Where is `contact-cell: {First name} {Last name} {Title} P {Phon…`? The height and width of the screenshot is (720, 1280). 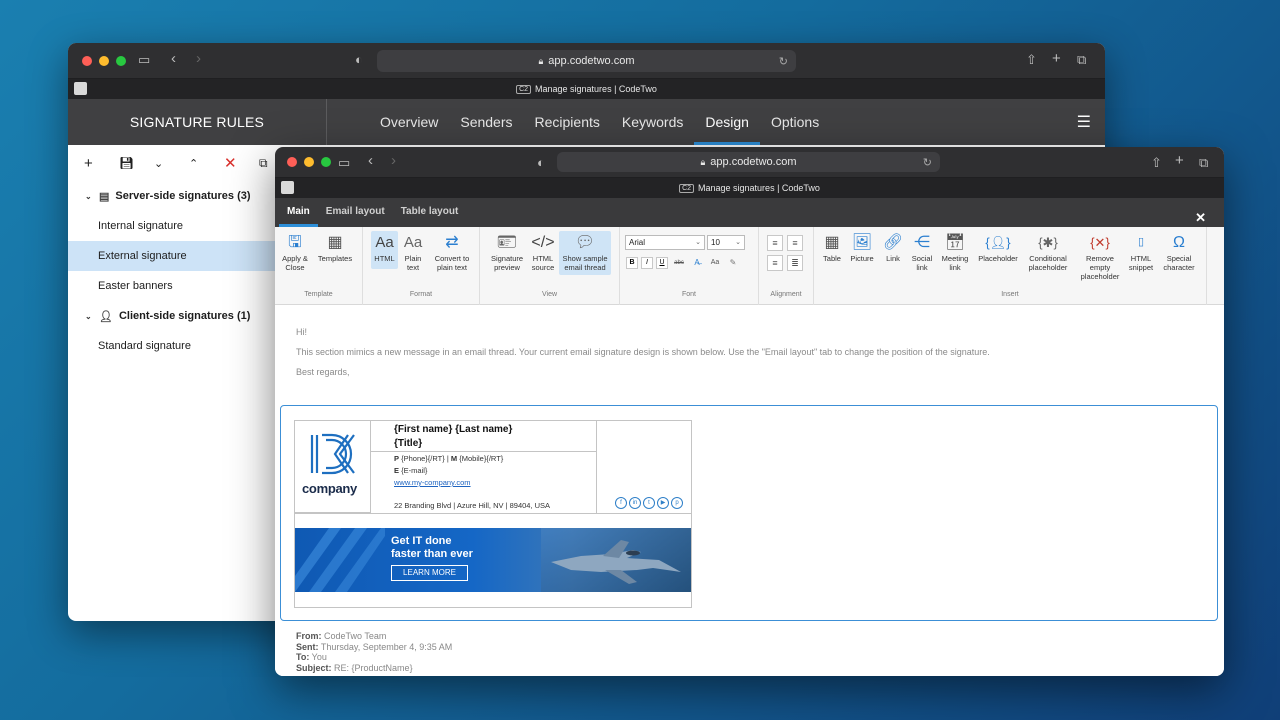 contact-cell: {First name} {Last name} {Title} P {Phon… is located at coordinates (484, 467).